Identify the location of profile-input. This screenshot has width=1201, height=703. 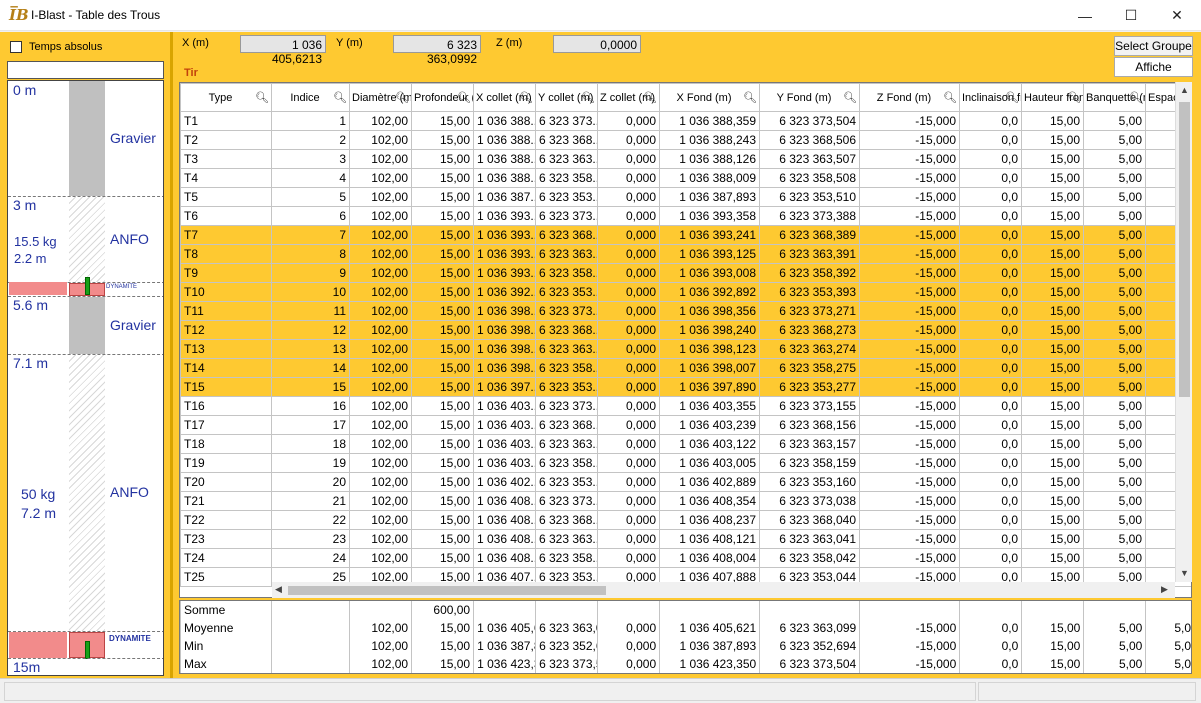
(85, 70).